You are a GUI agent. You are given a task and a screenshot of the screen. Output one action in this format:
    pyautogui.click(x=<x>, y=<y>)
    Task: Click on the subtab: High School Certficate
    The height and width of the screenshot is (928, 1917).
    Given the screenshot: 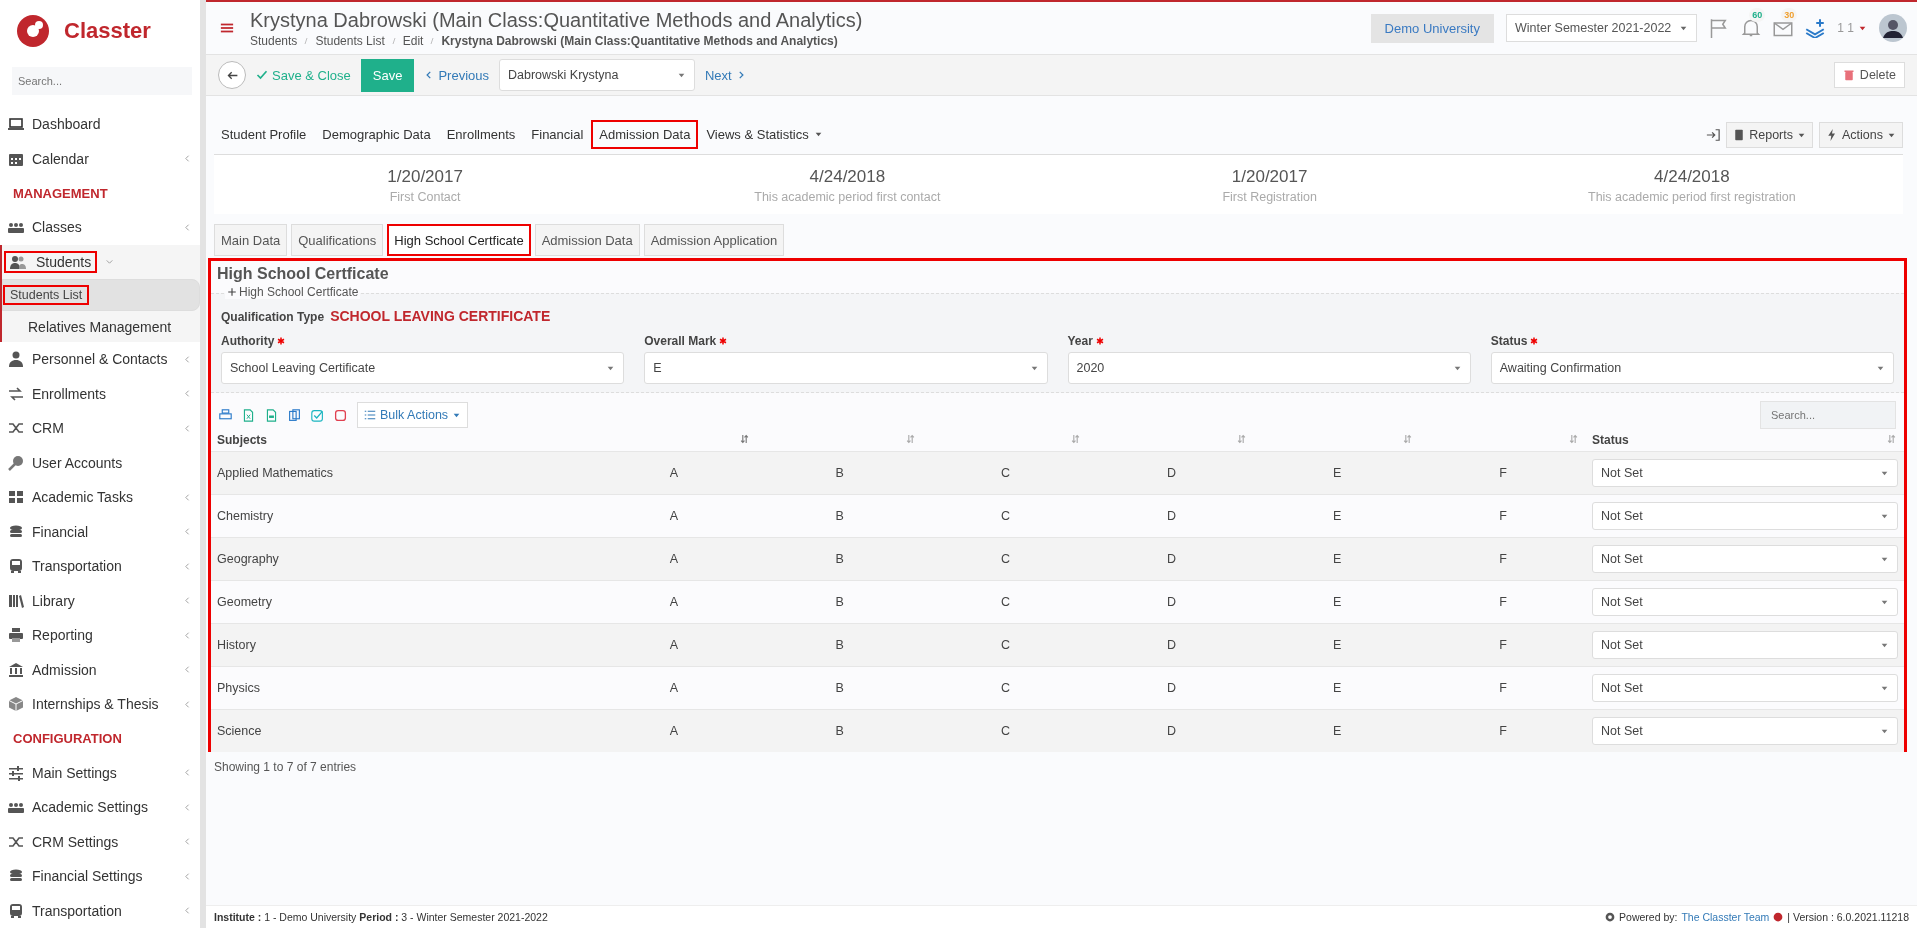 What is the action you would take?
    pyautogui.click(x=459, y=240)
    